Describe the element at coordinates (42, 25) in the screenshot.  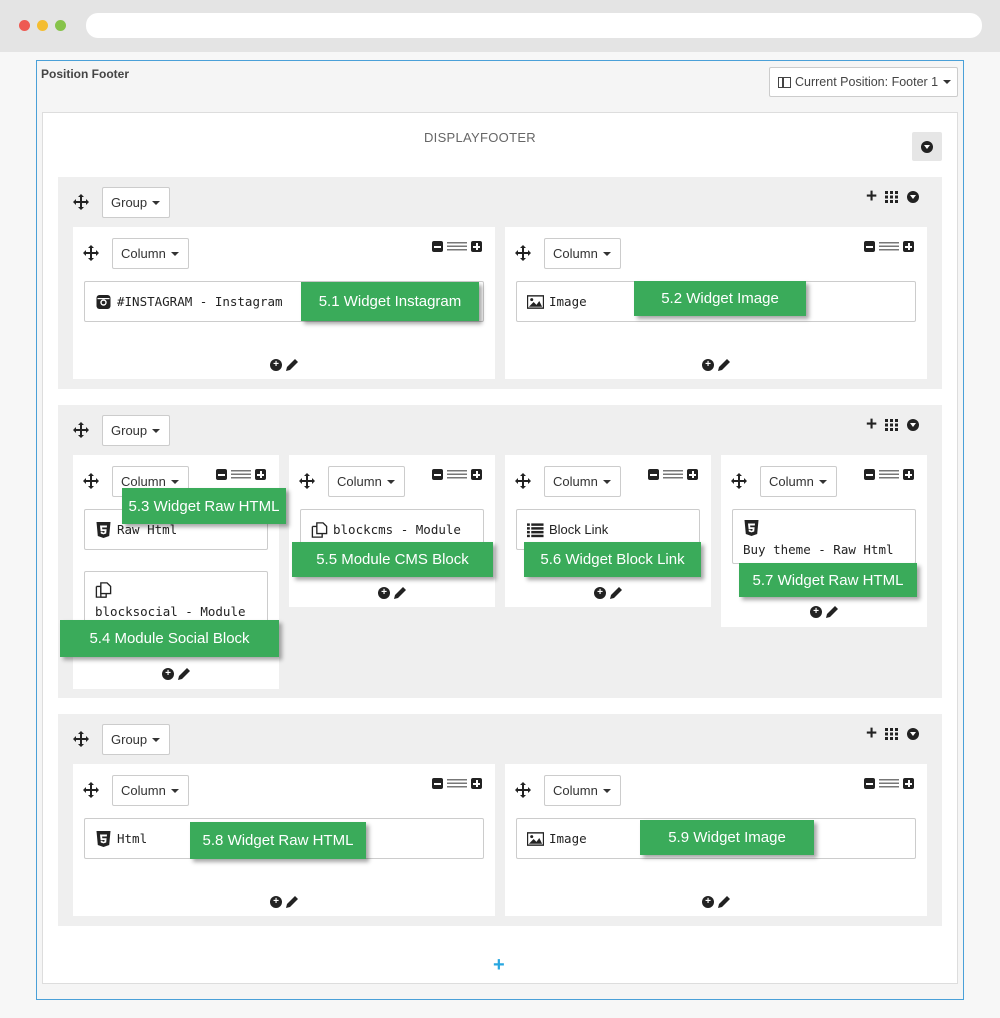
I see `minimize-window-dot` at that location.